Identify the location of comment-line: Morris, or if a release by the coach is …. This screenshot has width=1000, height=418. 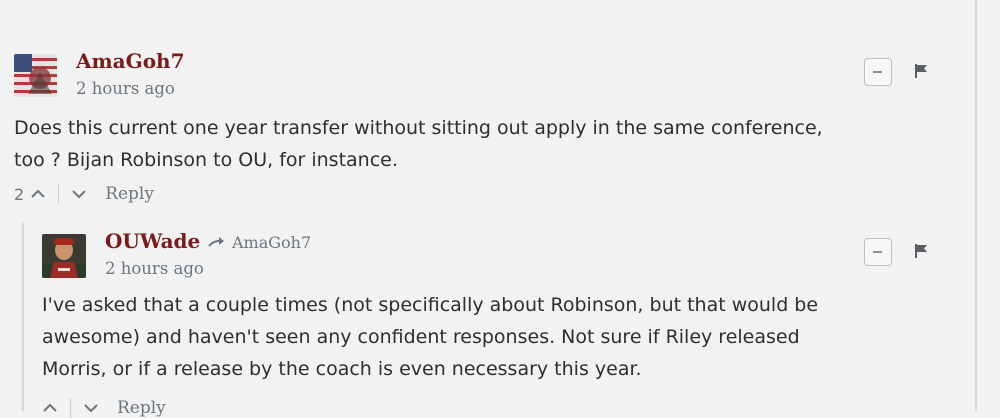
(342, 369).